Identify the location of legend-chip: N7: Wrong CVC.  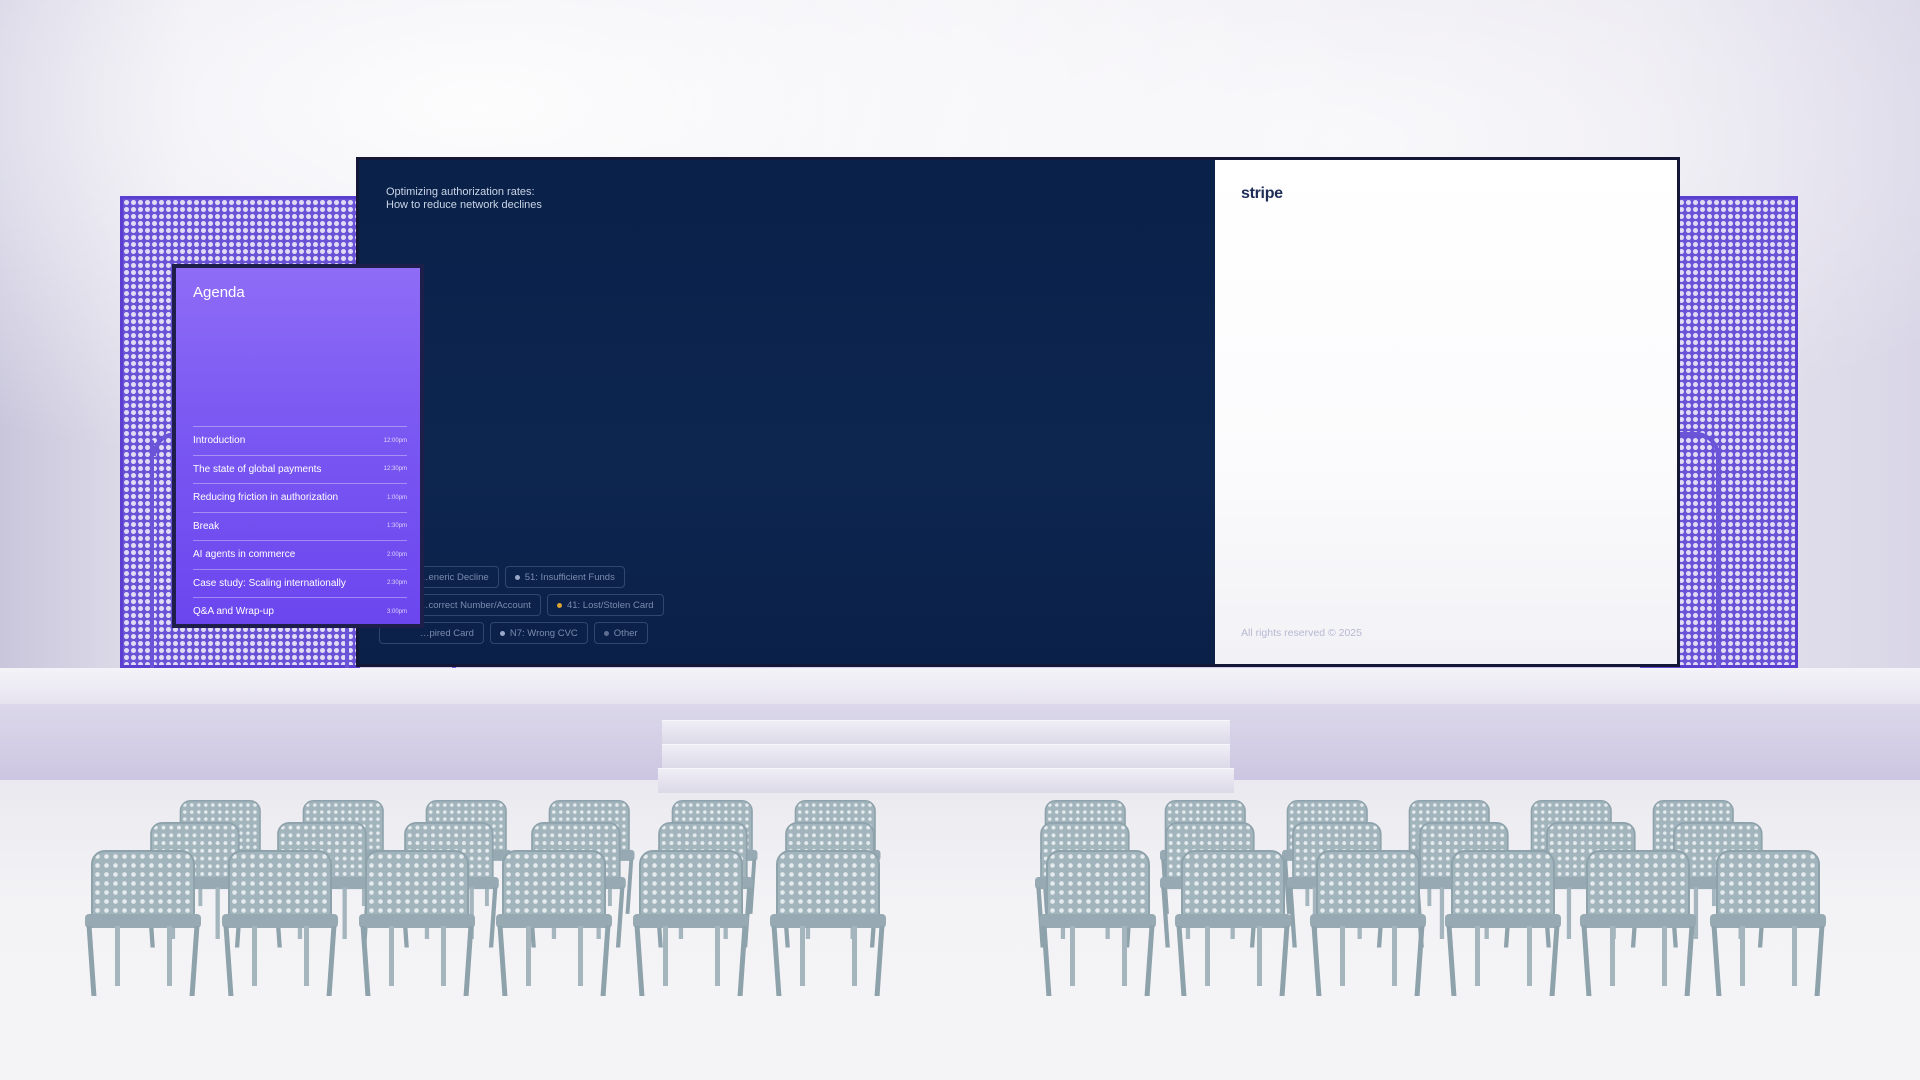
(538, 633).